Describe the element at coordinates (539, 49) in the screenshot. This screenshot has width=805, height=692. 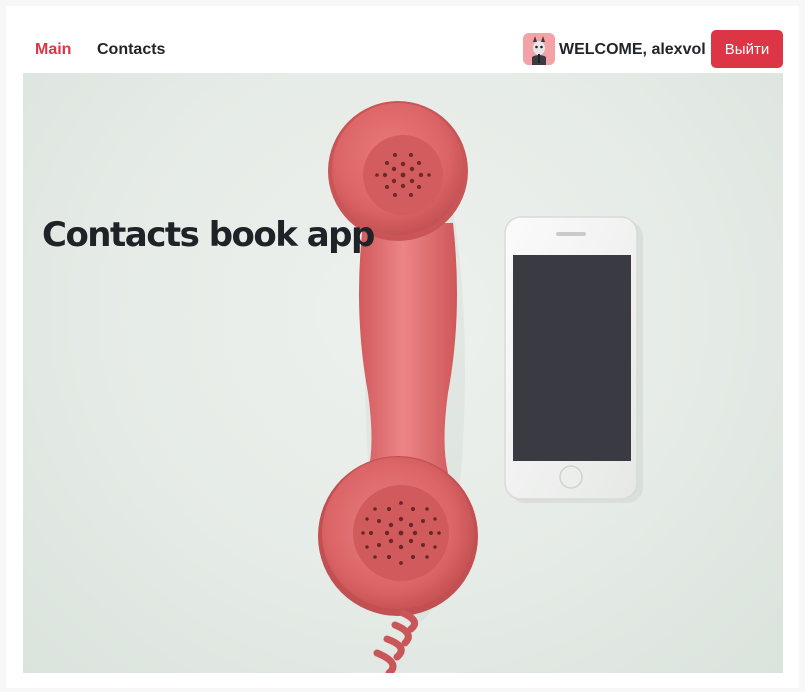
I see `user-avatar-icon` at that location.